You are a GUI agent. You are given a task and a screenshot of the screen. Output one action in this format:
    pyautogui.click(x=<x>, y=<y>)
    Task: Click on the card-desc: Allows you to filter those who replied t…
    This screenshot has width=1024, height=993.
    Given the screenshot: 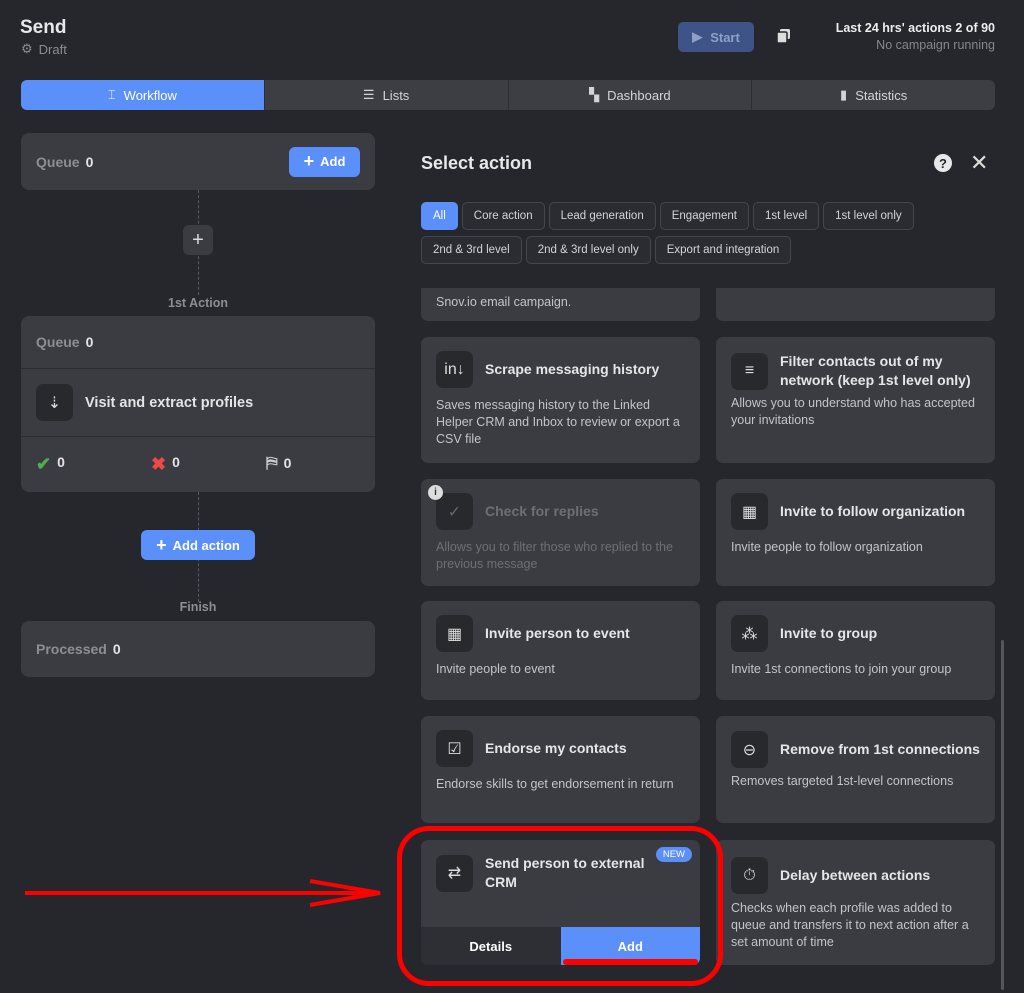 What is the action you would take?
    pyautogui.click(x=554, y=555)
    